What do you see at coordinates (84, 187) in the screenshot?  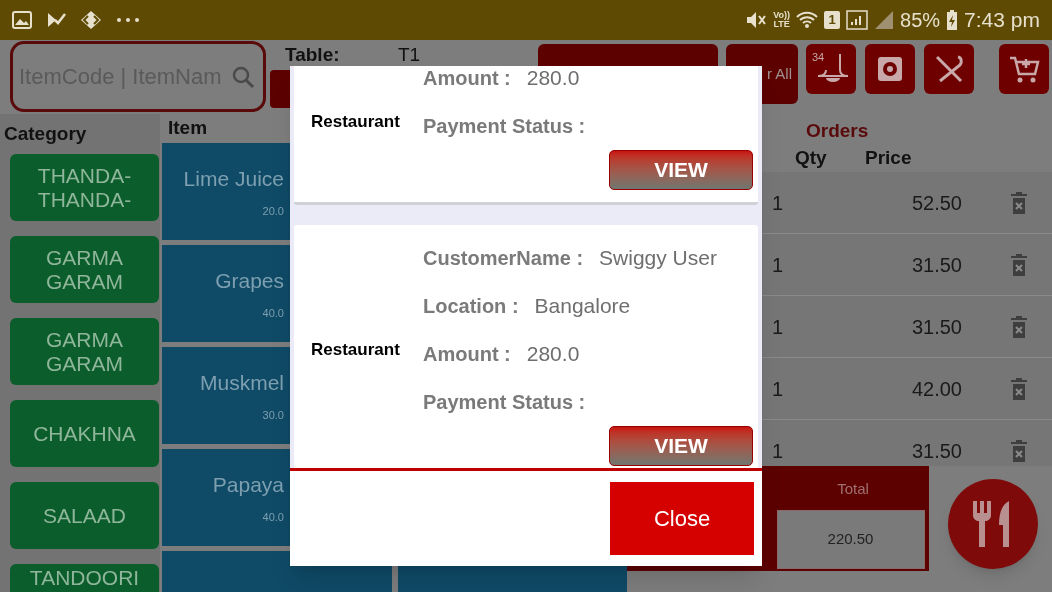 I see `category-button: THANDA- THANDA-` at bounding box center [84, 187].